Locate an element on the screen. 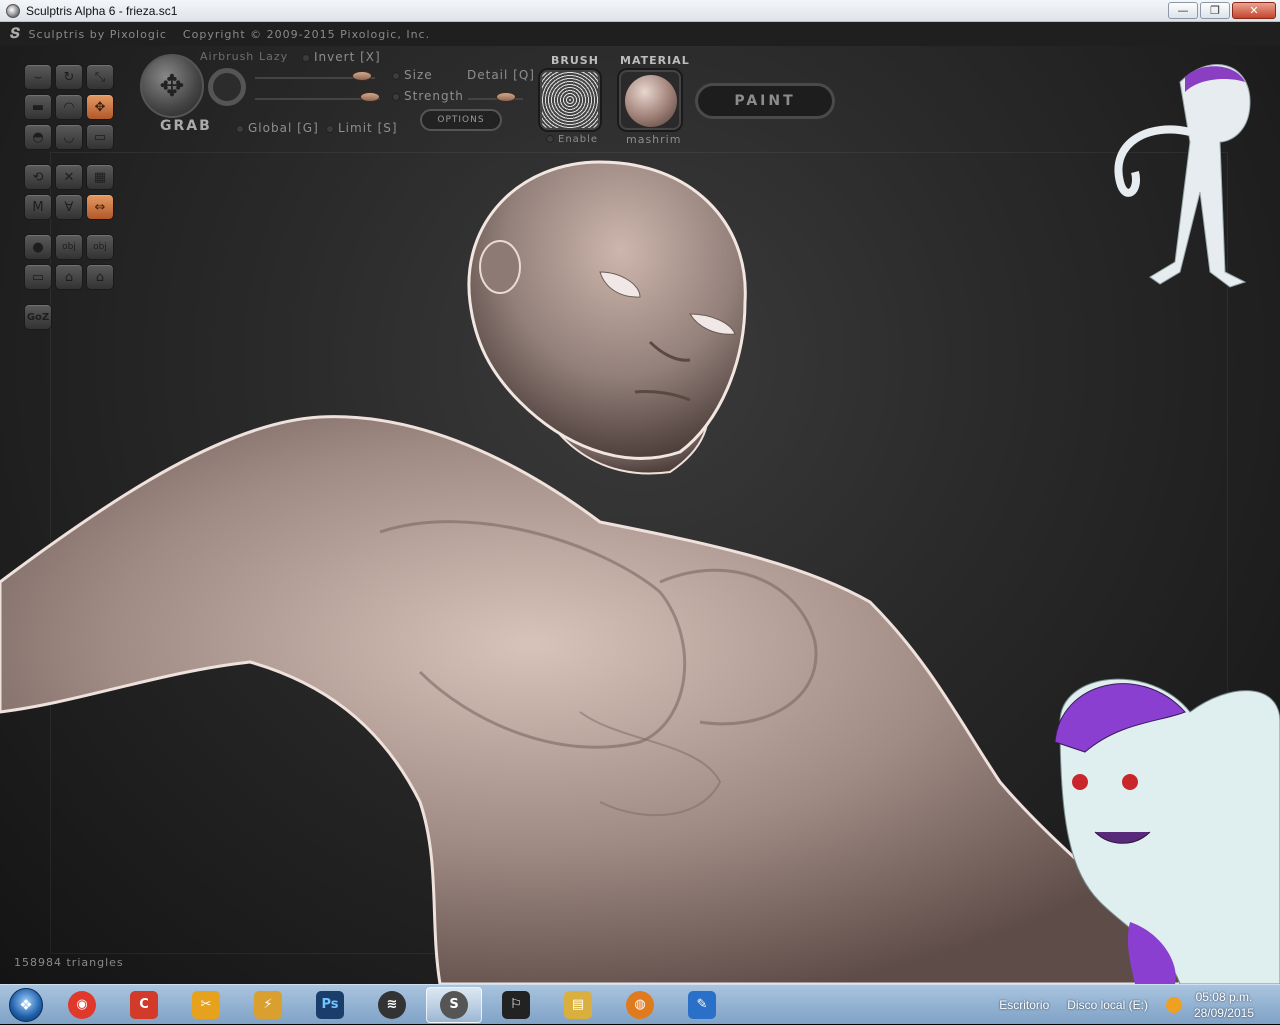 This screenshot has height=1025, width=1280. sculptris-icon: S is located at coordinates (454, 1004).